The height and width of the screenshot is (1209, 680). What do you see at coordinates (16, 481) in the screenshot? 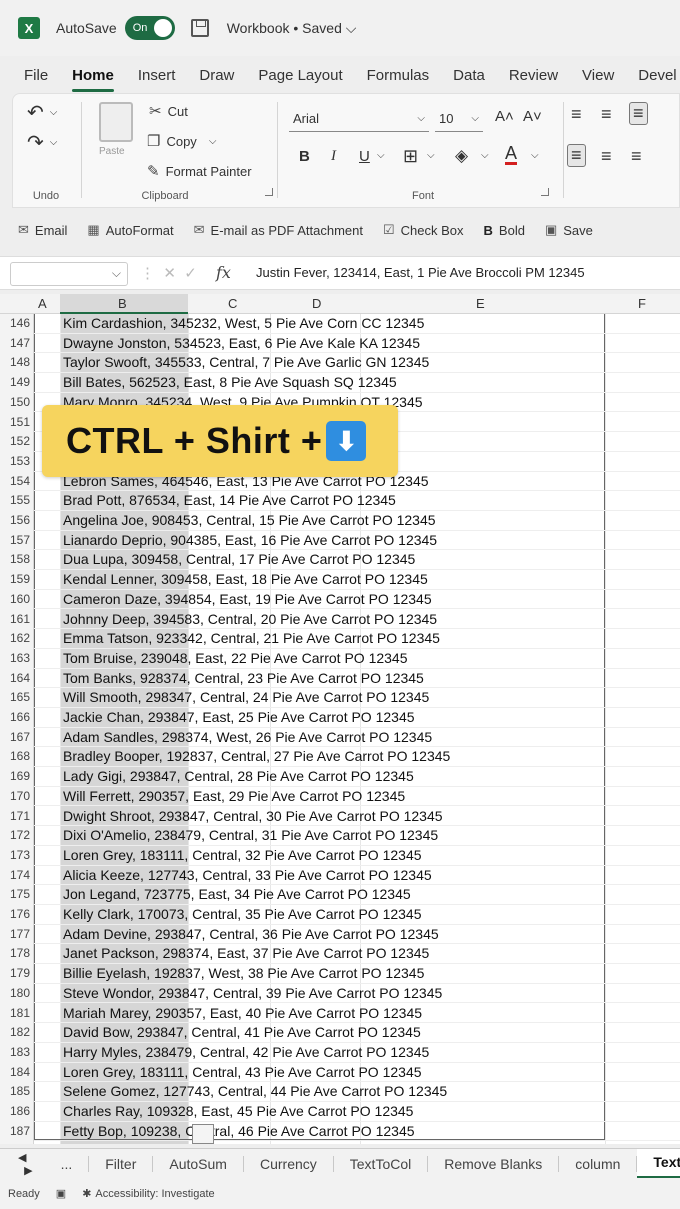
I see `row-header: 154` at bounding box center [16, 481].